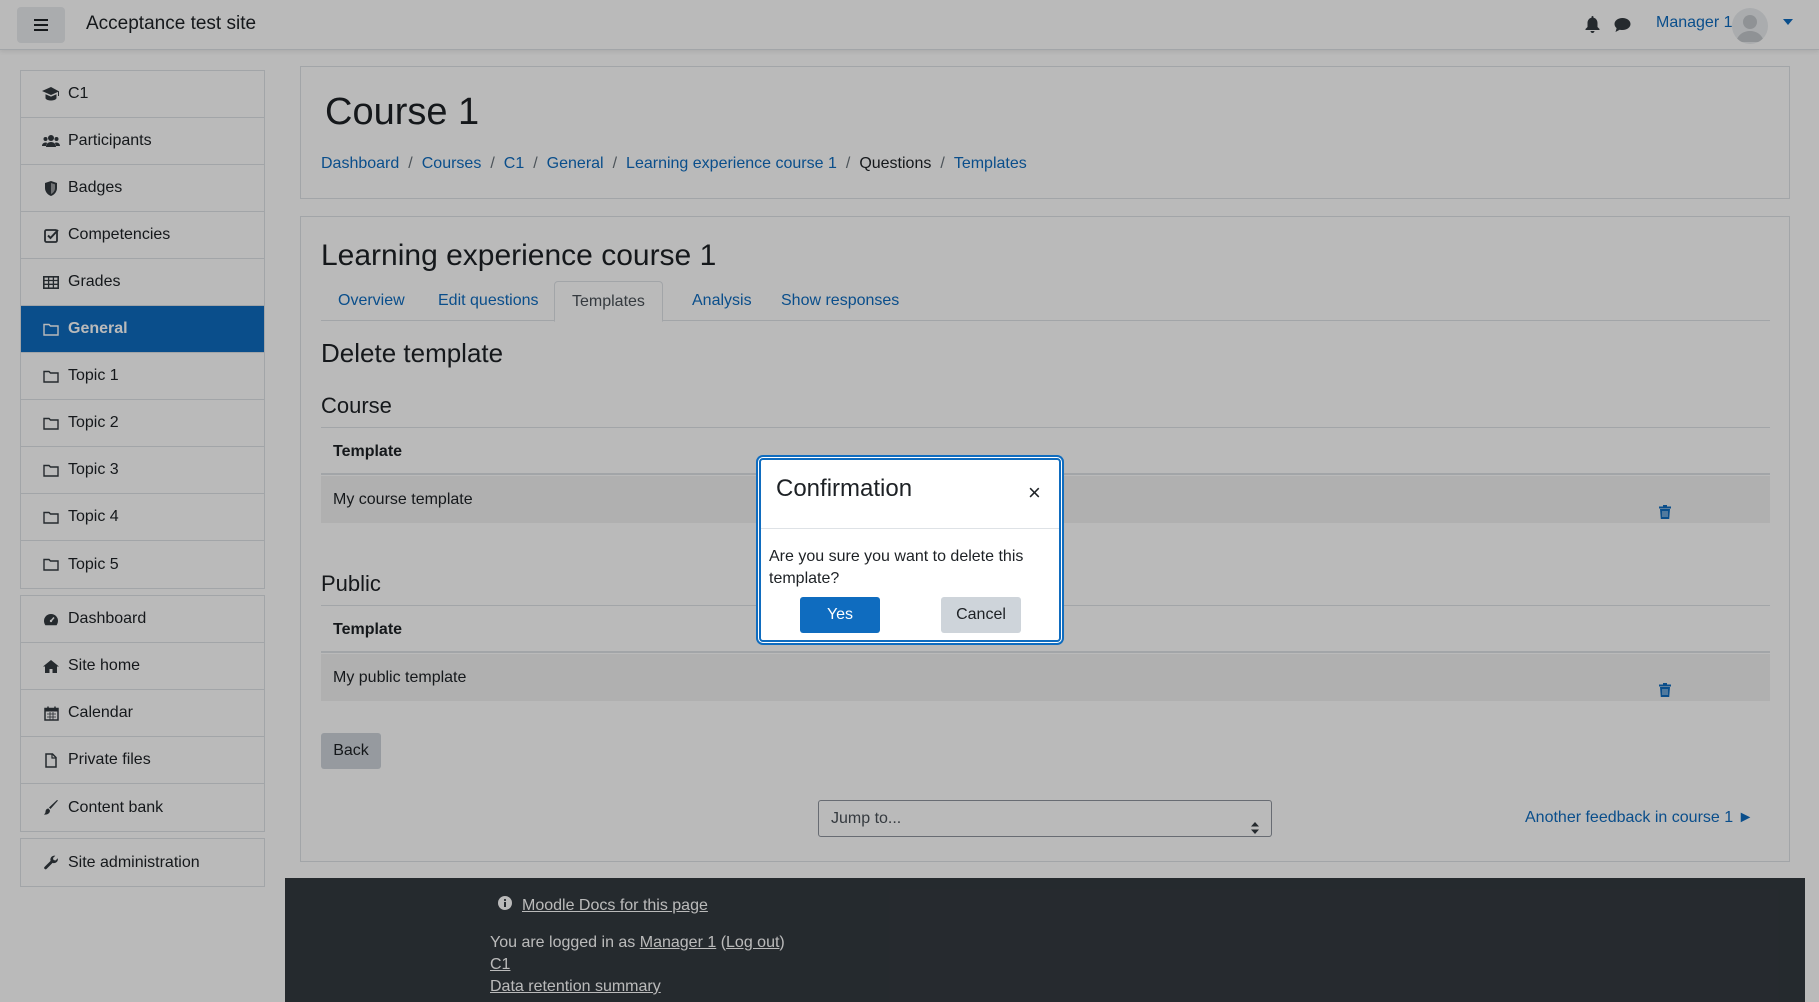 The height and width of the screenshot is (1002, 1819). What do you see at coordinates (840, 615) in the screenshot?
I see `yes-button: Yes` at bounding box center [840, 615].